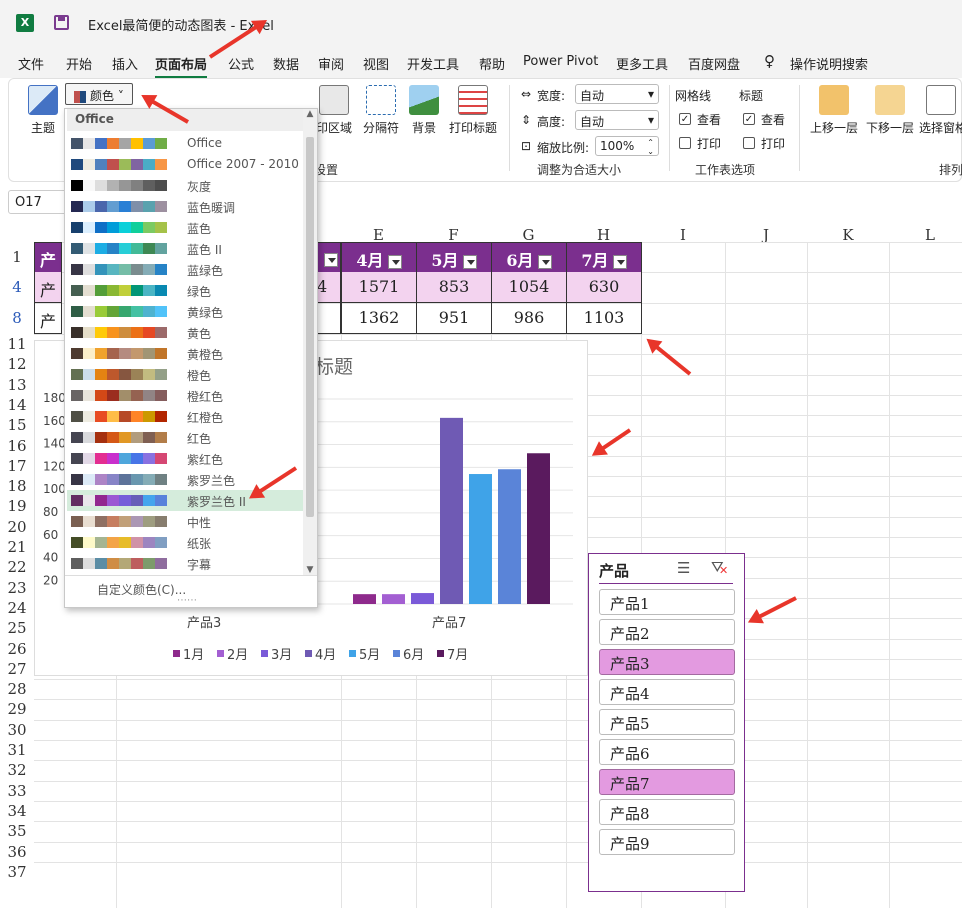 The image size is (962, 908). Describe the element at coordinates (185, 248) in the screenshot. I see `color-scheme-item: 蓝色 II` at that location.